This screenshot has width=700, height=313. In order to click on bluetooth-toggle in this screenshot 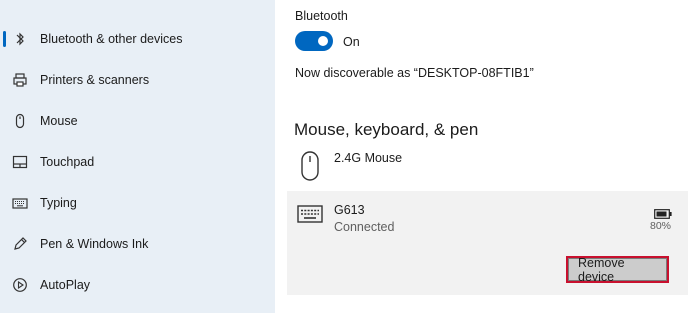, I will do `click(314, 41)`.